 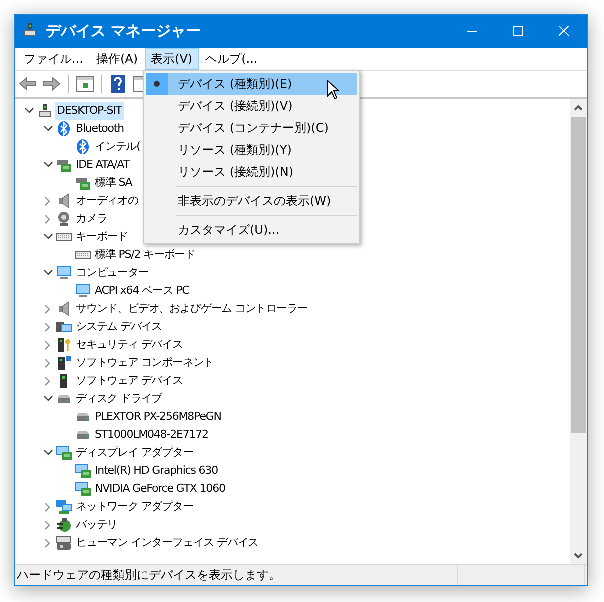 I want to click on tree-item: カメラ, so click(x=92, y=219).